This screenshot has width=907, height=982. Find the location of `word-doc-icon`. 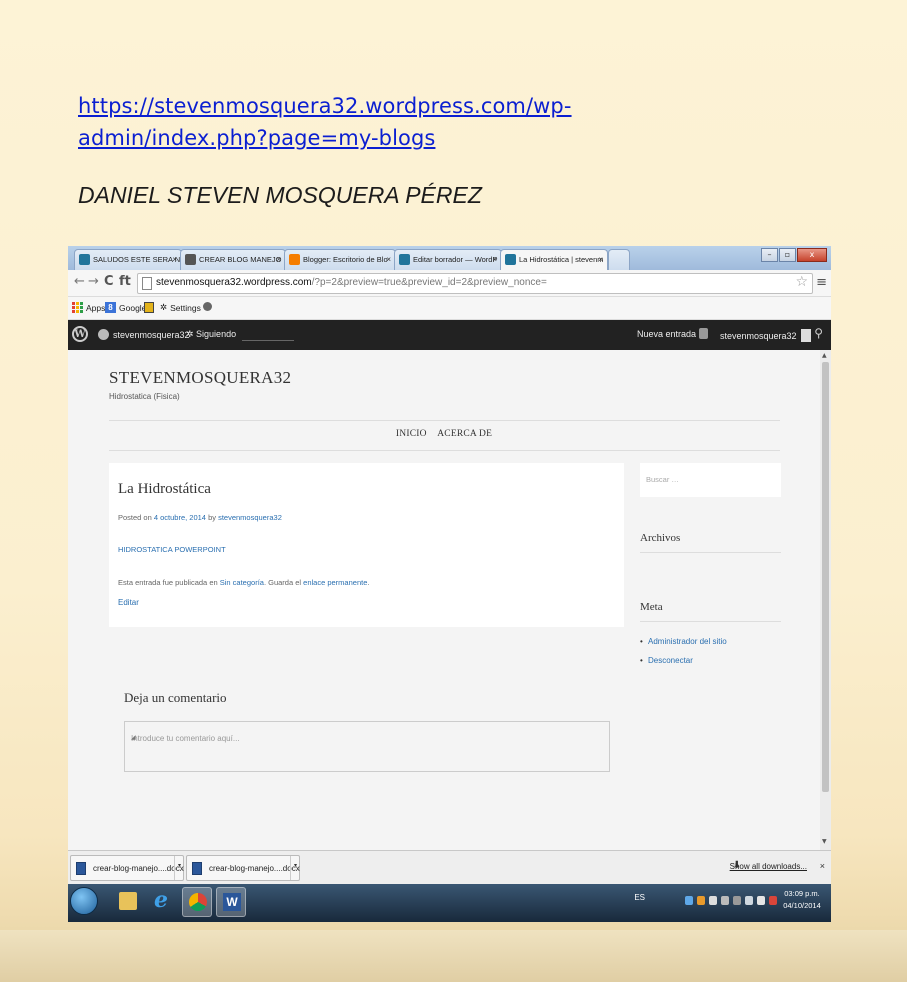

word-doc-icon is located at coordinates (81, 868).